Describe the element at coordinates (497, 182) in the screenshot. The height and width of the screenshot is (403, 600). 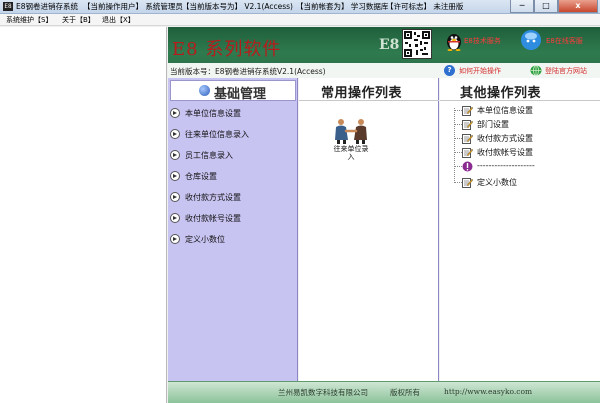
I see `tree-item-label: 定义小数位` at that location.